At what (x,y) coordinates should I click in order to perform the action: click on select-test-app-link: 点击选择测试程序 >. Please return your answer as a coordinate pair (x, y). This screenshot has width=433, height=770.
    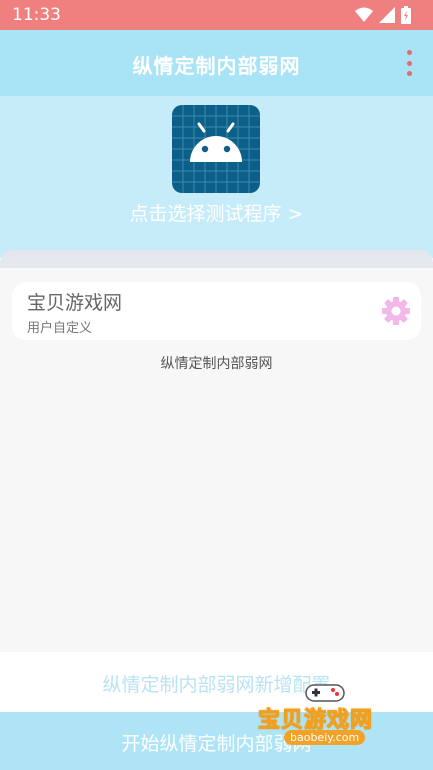
    Looking at the image, I should click on (216, 212).